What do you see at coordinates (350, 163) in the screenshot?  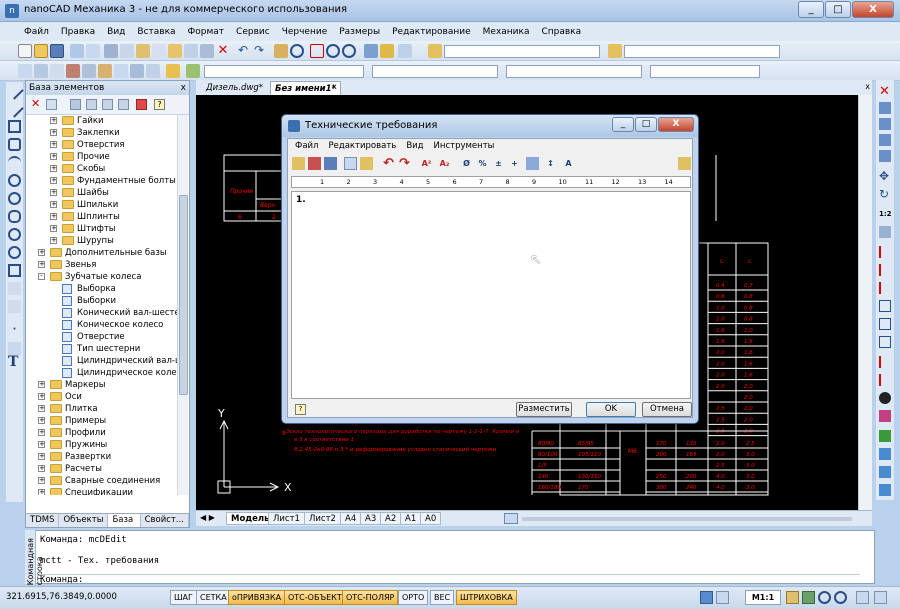 I see `dlg-paste-icon` at bounding box center [350, 163].